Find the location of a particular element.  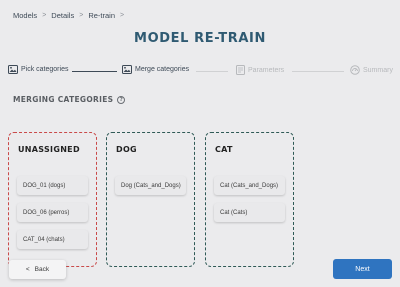

back-button: < Back is located at coordinates (37, 269).